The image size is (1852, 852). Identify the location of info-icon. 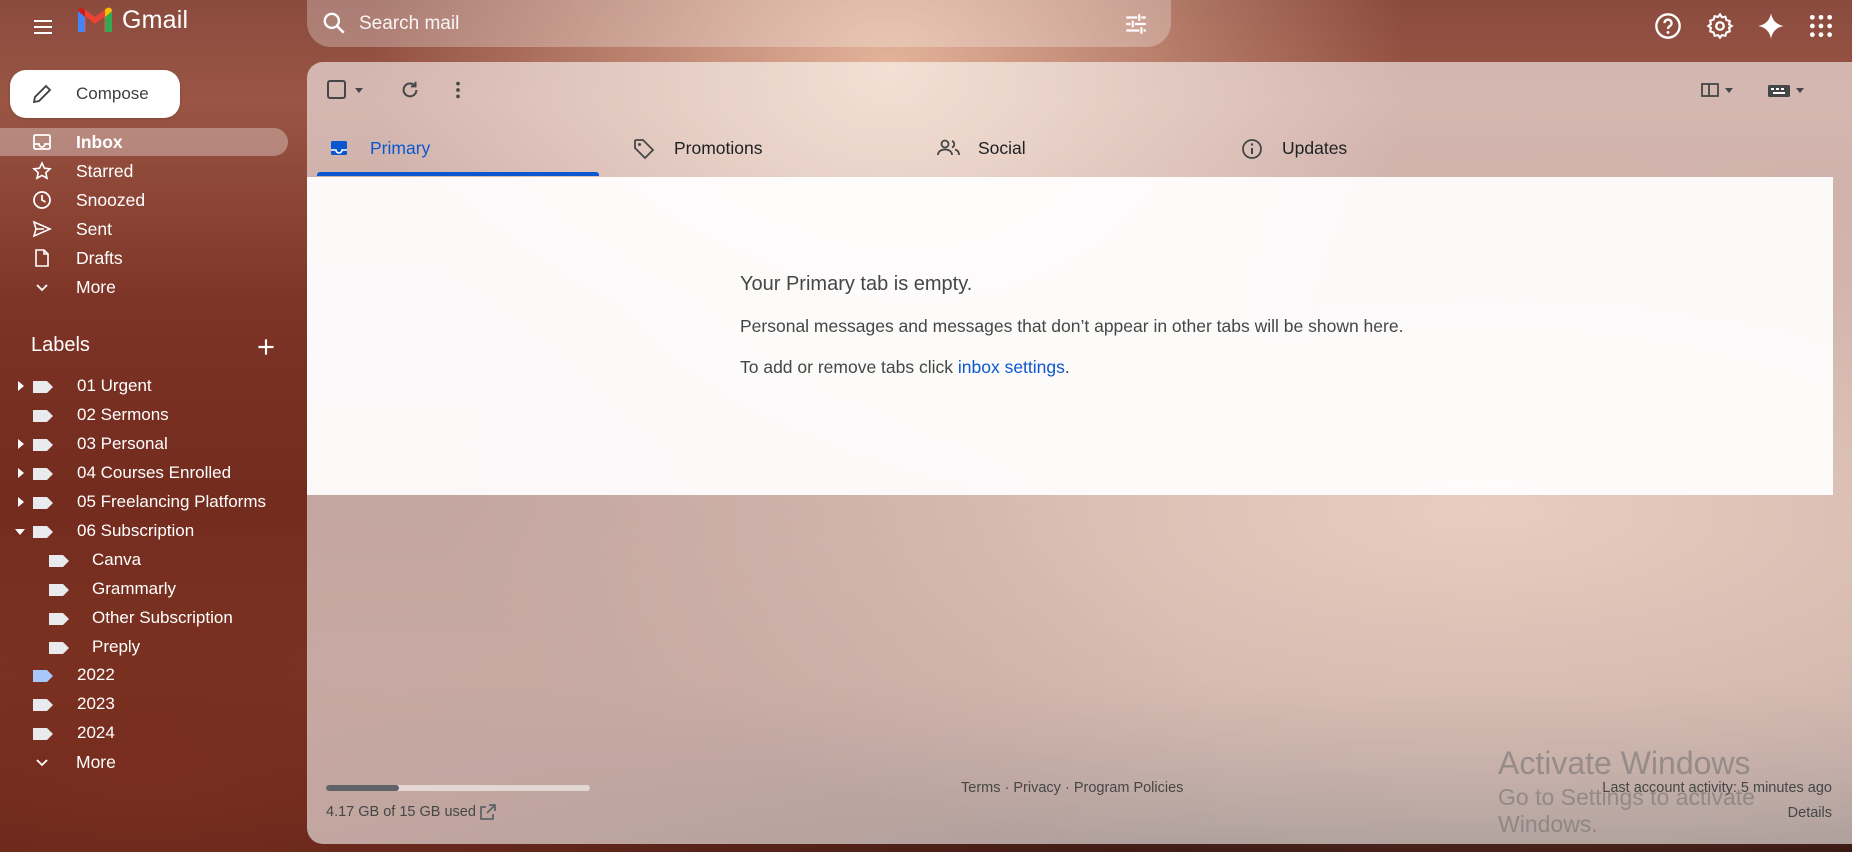
(1252, 149).